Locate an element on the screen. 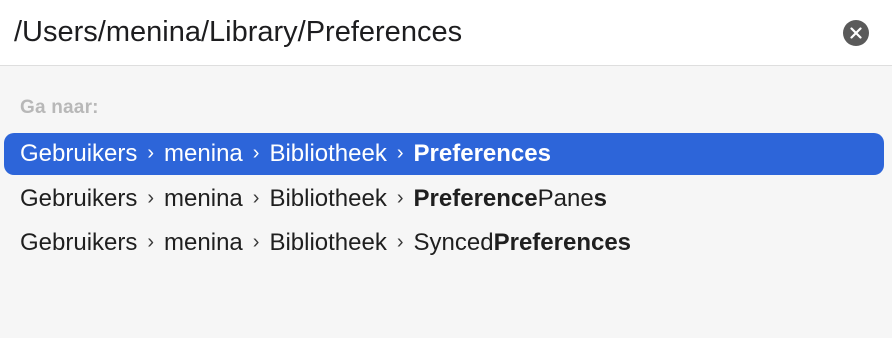 Image resolution: width=892 pixels, height=338 pixels. path-segment-last: Preferences is located at coordinates (482, 154).